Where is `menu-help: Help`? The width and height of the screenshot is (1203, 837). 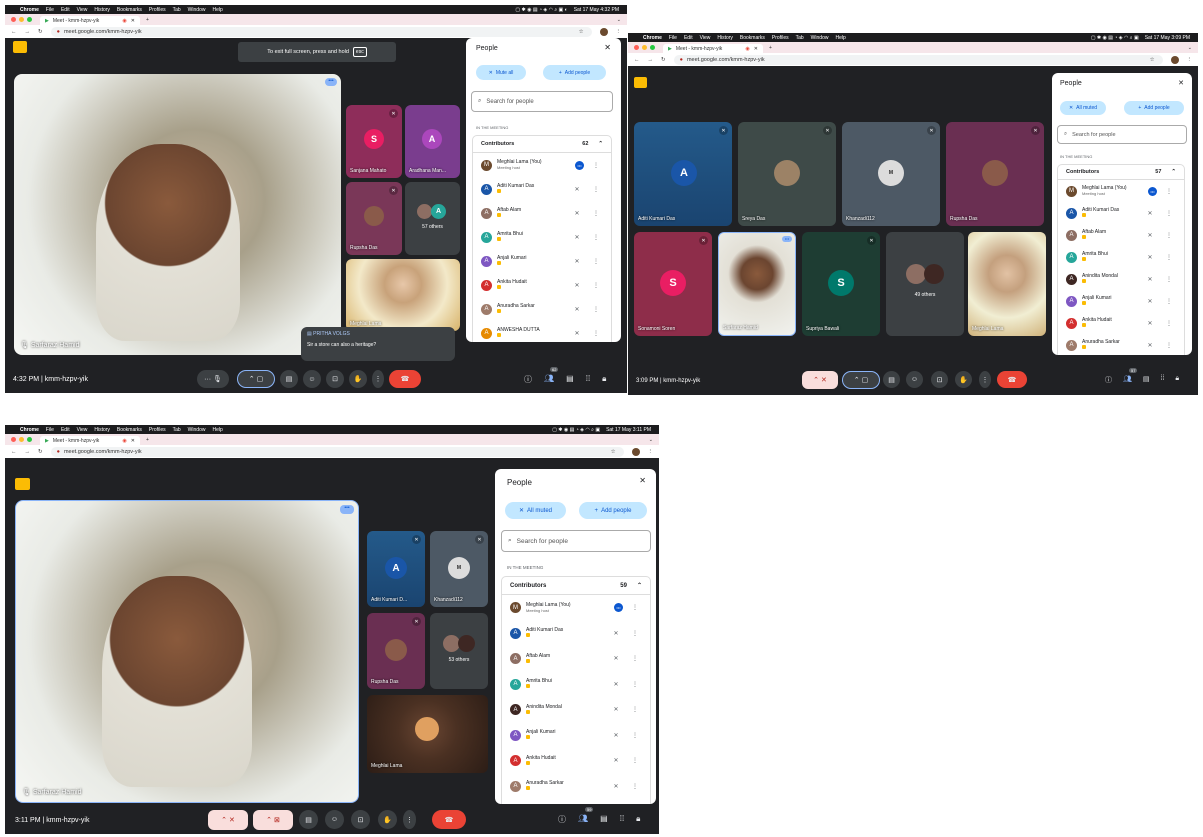 menu-help: Help is located at coordinates (217, 430).